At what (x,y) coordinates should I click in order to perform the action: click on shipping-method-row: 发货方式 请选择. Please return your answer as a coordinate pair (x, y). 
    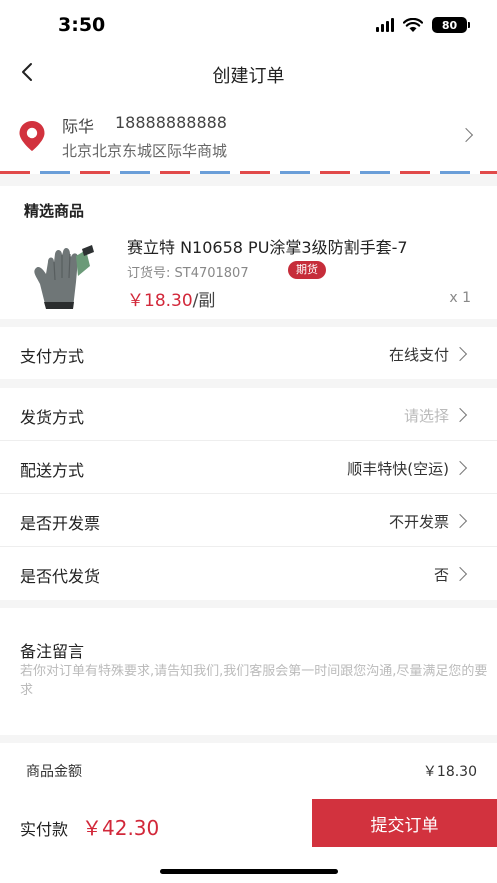
    Looking at the image, I should click on (248, 414).